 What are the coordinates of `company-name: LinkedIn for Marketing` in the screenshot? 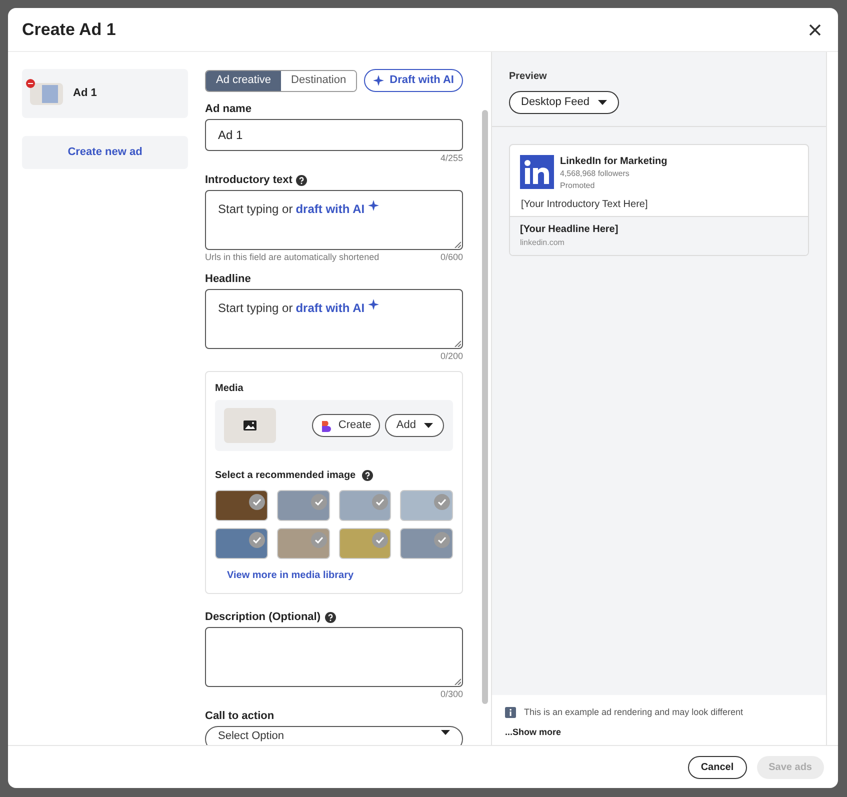 It's located at (614, 161).